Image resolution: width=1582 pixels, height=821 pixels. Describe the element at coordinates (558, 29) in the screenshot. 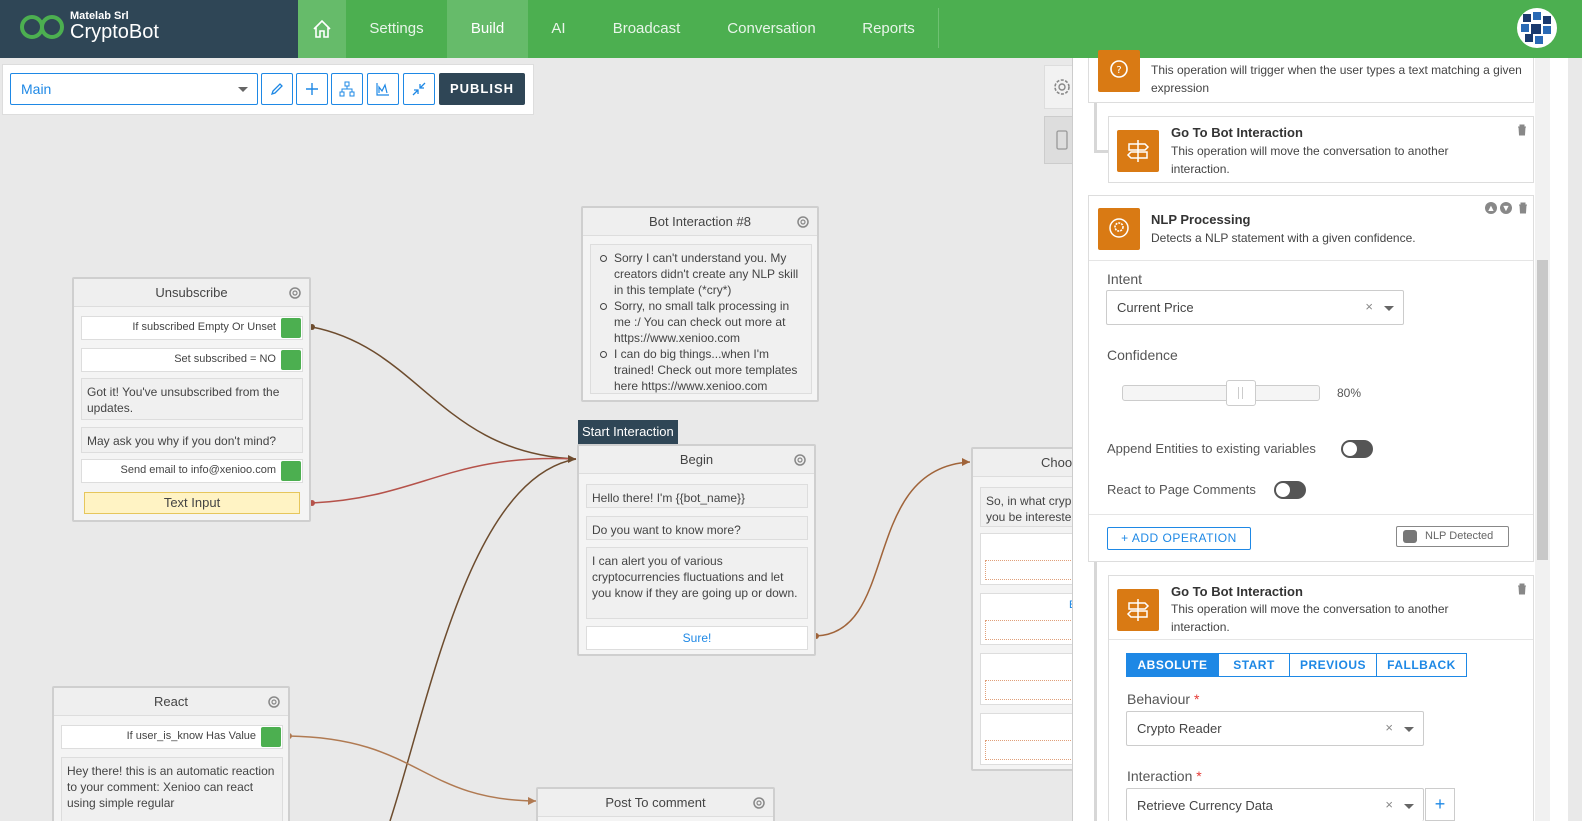

I see `nav-ai: AI` at that location.